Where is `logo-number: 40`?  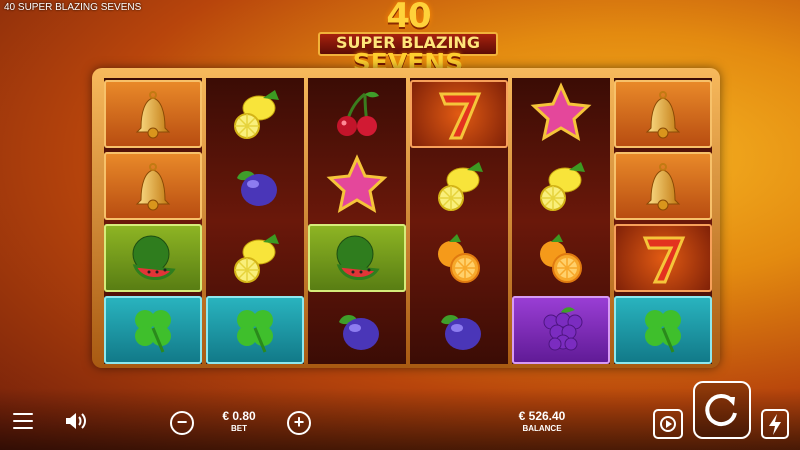 logo-number: 40 is located at coordinates (408, 18).